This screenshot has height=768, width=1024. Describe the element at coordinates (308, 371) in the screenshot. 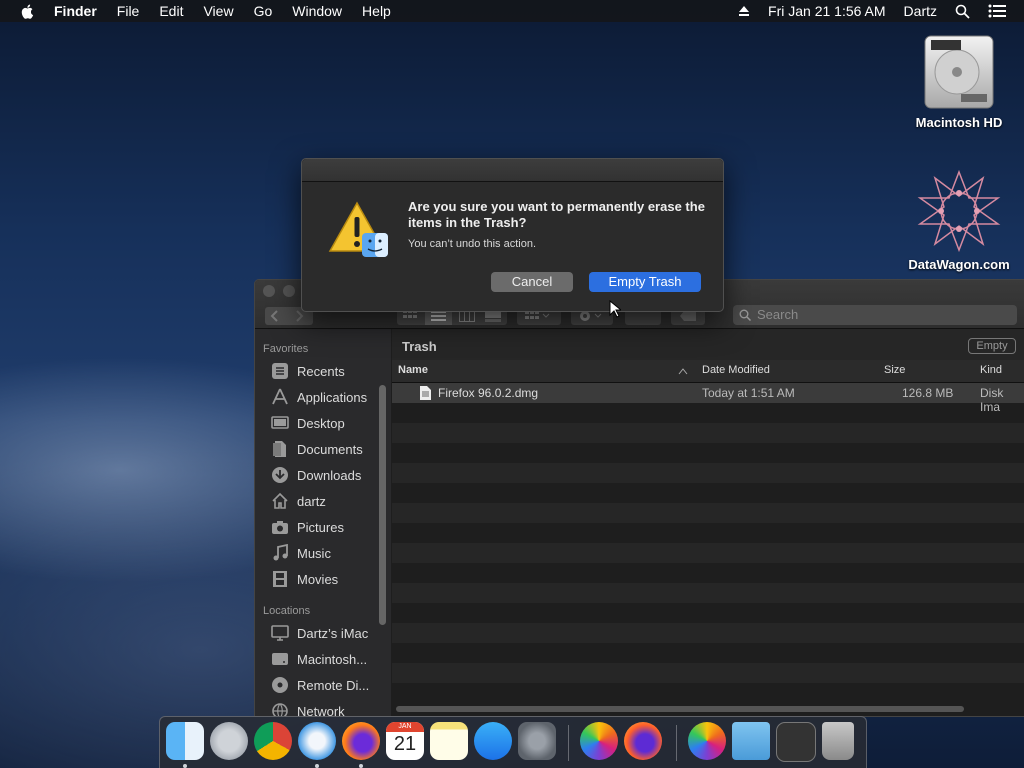

I see `sidebar-item-recents: Recents` at that location.